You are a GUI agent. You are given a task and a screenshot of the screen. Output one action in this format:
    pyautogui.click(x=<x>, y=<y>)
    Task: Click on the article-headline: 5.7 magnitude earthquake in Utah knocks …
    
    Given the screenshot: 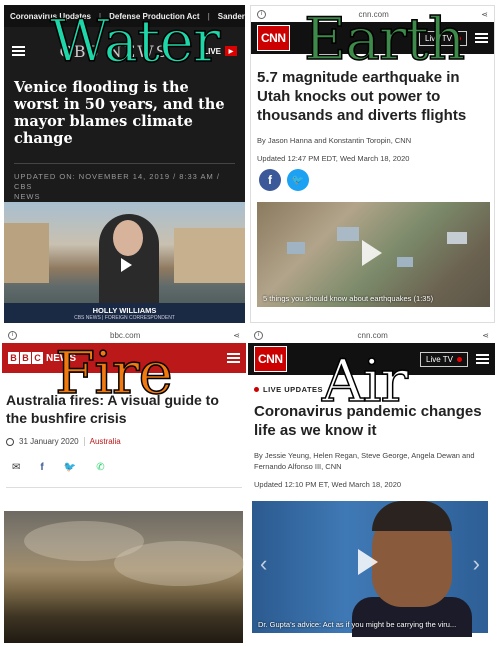 What is the action you would take?
    pyautogui.click(x=362, y=96)
    